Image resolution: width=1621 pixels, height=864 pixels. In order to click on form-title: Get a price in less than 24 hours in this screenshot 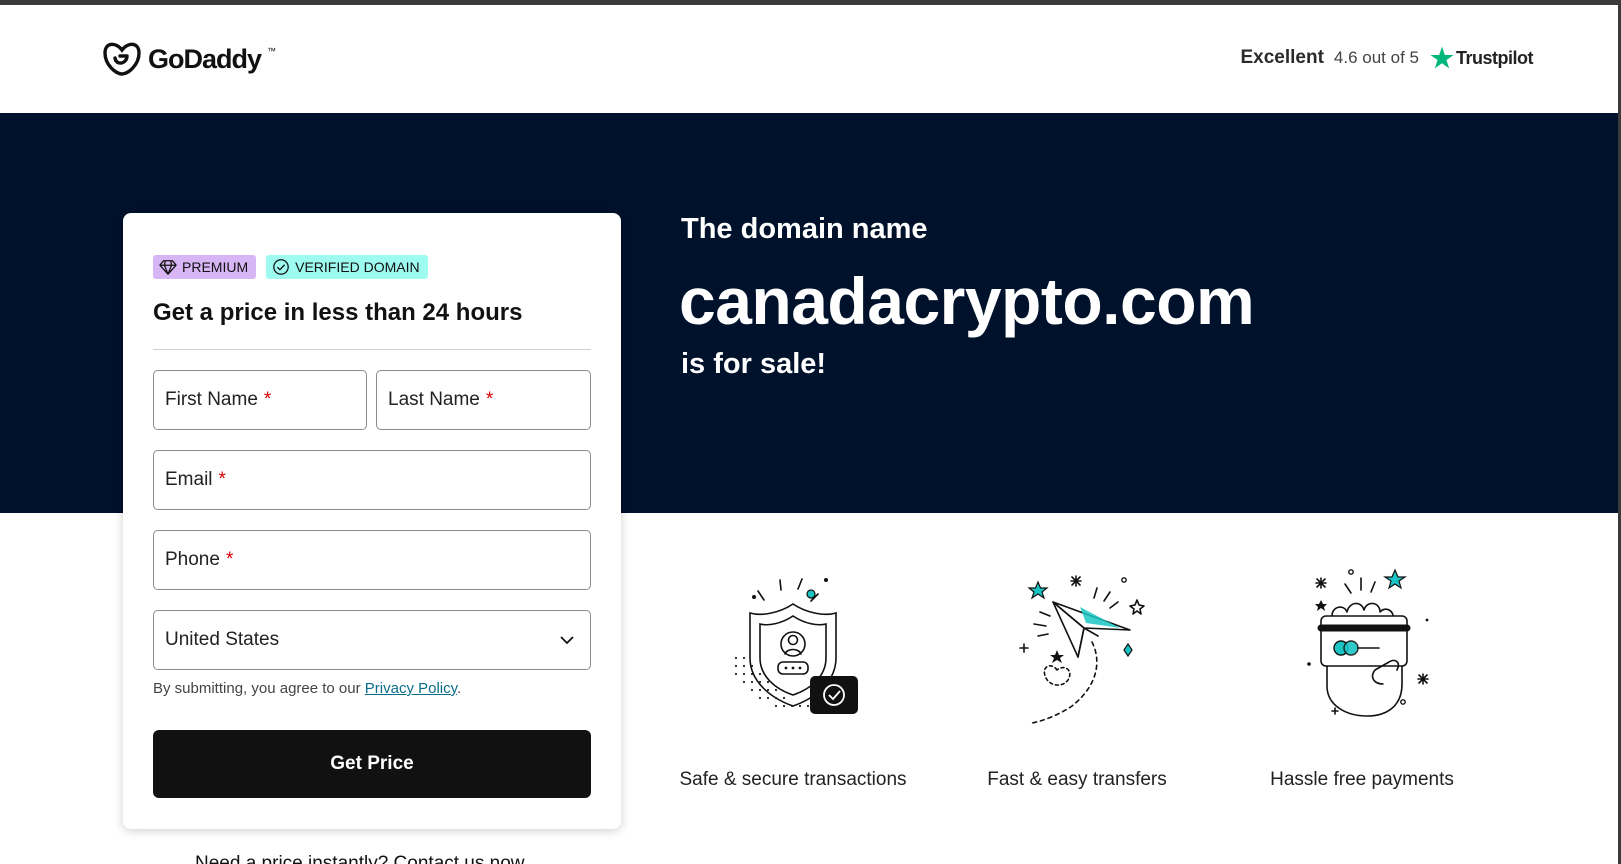, I will do `click(338, 312)`.